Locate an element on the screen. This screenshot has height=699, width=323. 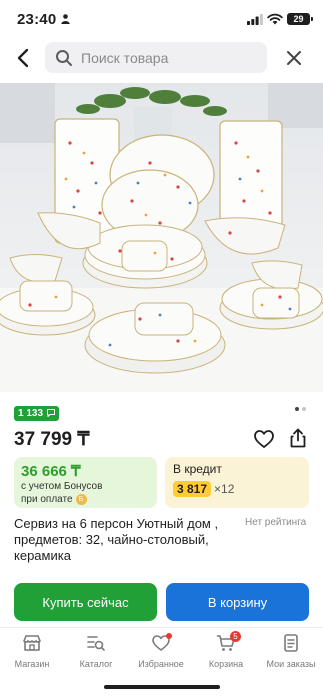
reviews-count: 1 133 is located at coordinates (31, 413).